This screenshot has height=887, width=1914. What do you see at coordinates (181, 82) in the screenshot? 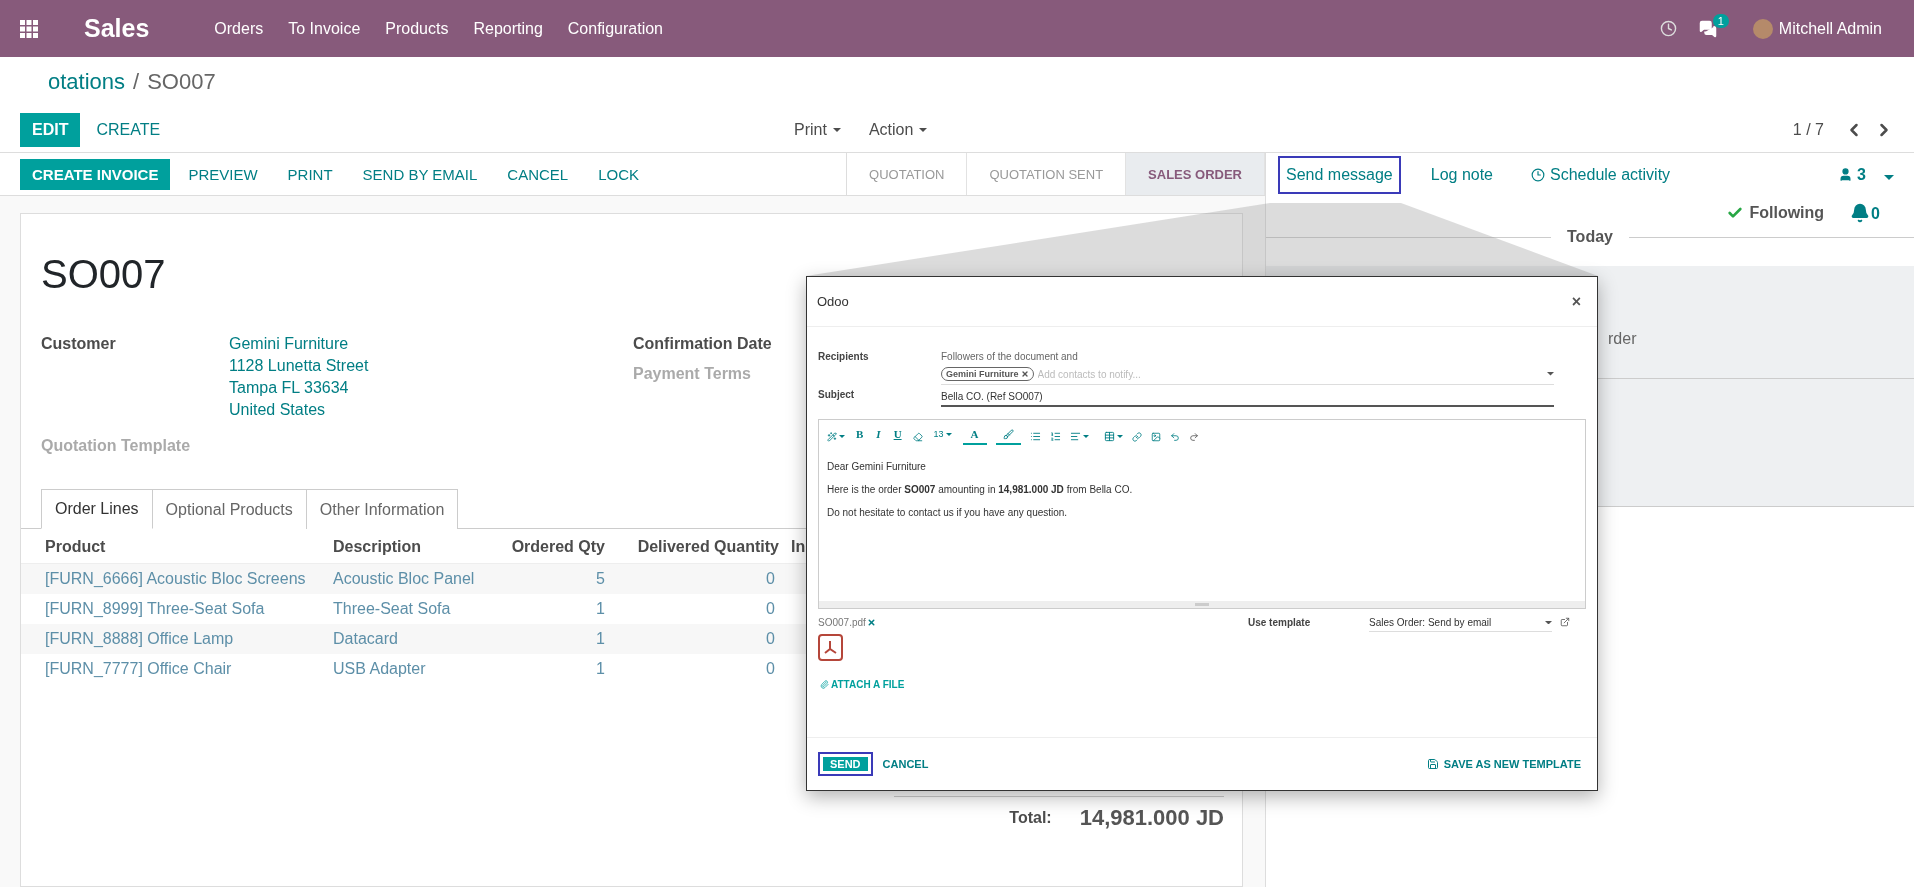
I see `breadcrumb-current: SO007` at bounding box center [181, 82].